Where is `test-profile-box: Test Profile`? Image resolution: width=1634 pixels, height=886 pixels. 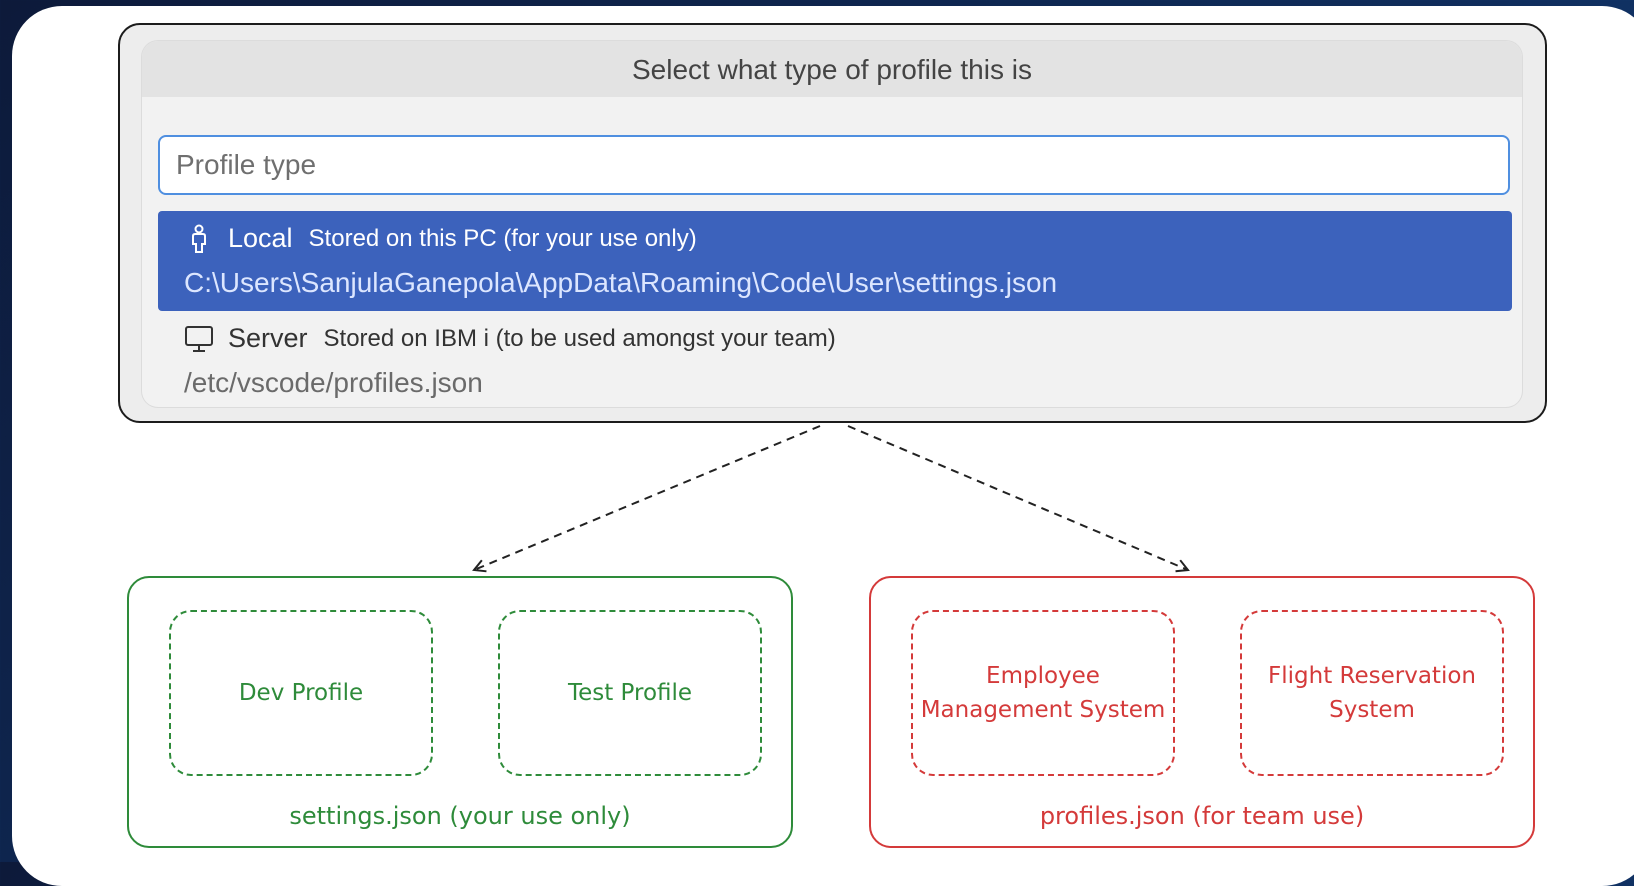 test-profile-box: Test Profile is located at coordinates (630, 693).